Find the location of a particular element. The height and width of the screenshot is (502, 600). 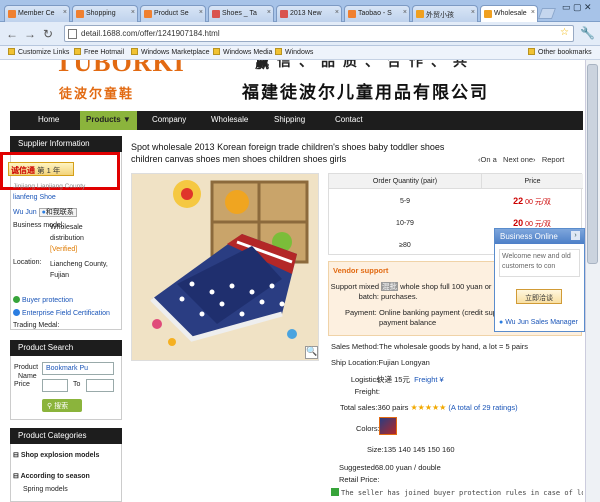

bookmark-item: Windows is located at coordinates (294, 52).